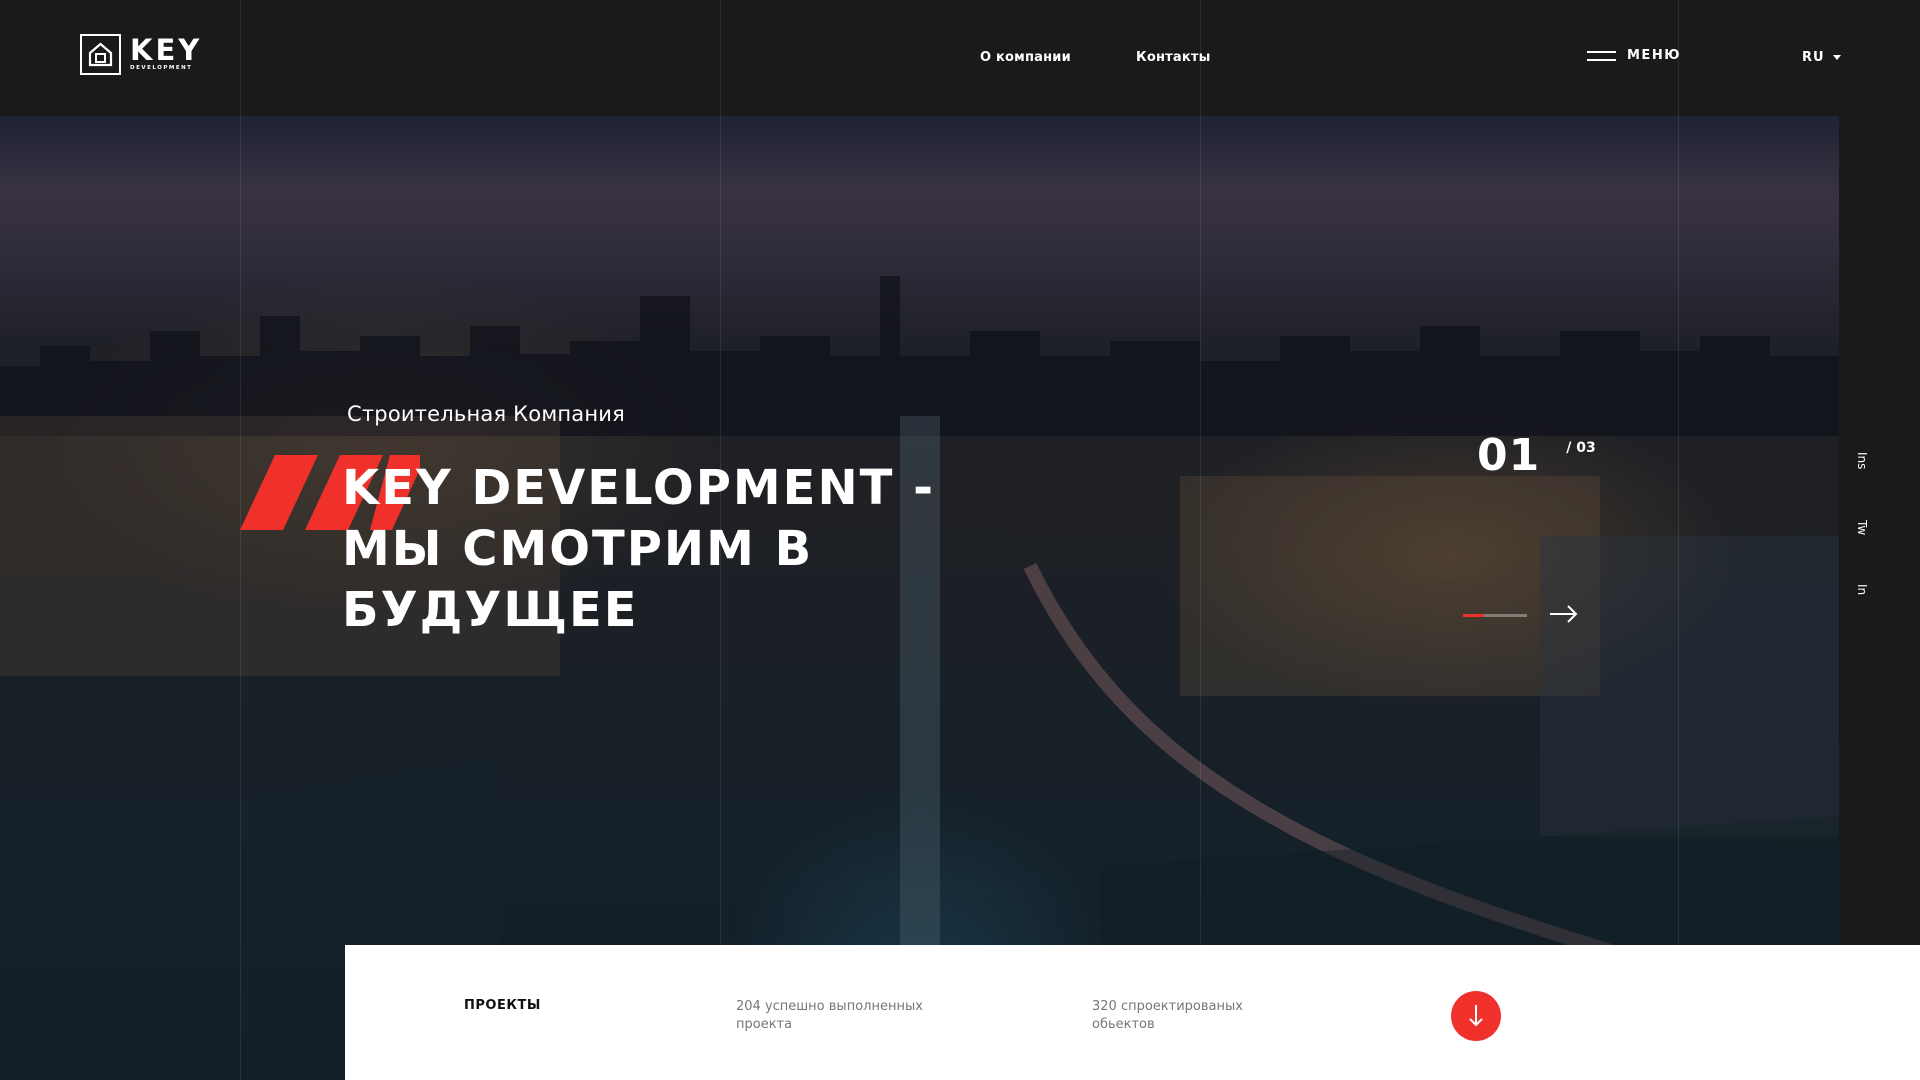 The height and width of the screenshot is (1080, 1920). What do you see at coordinates (578, 549) in the screenshot?
I see `hero-title-line: МЫ СМОТРИМ В` at bounding box center [578, 549].